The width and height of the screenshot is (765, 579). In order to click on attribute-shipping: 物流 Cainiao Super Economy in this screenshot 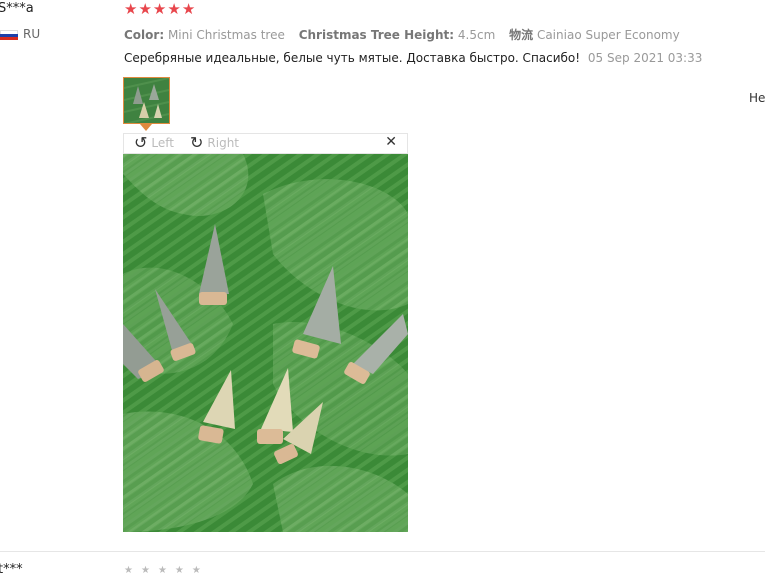, I will do `click(594, 35)`.